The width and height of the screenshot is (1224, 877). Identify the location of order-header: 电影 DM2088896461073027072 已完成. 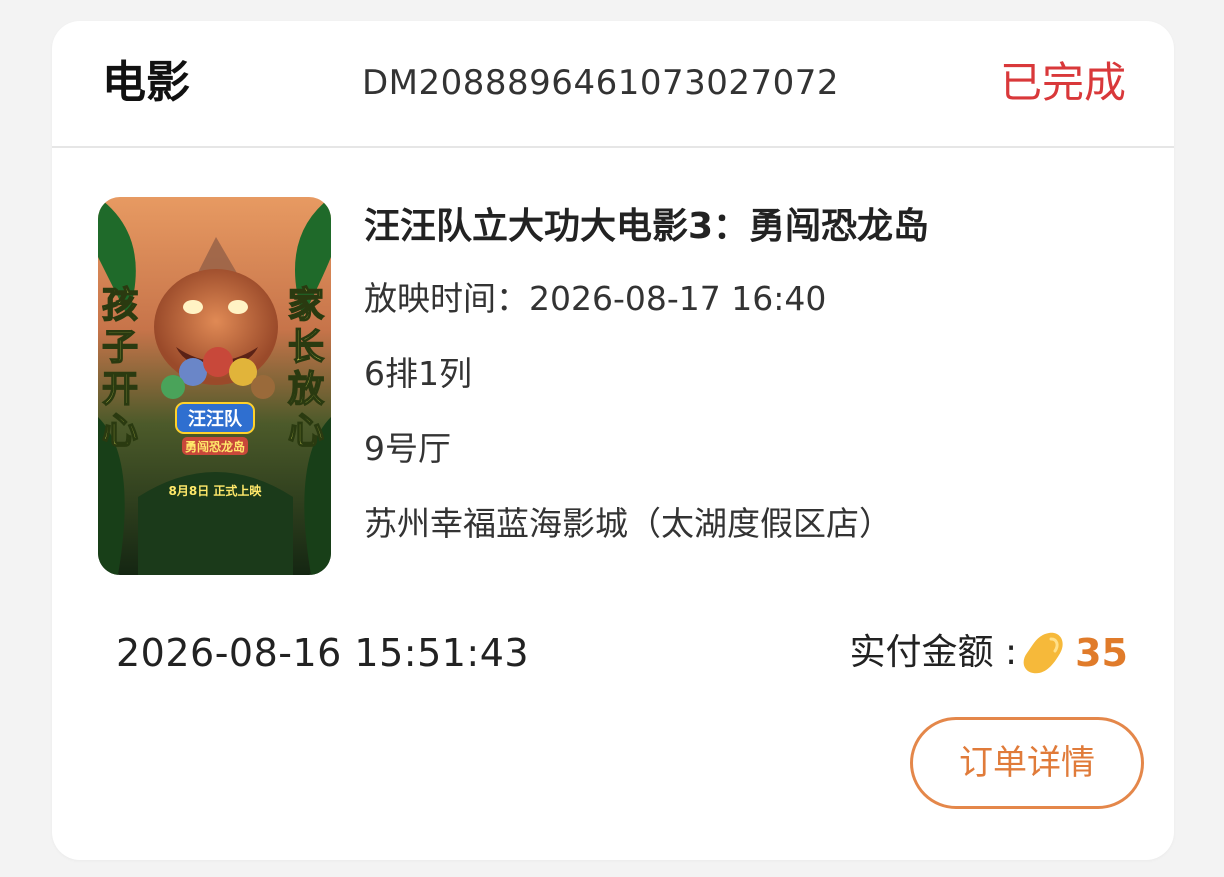
(613, 84).